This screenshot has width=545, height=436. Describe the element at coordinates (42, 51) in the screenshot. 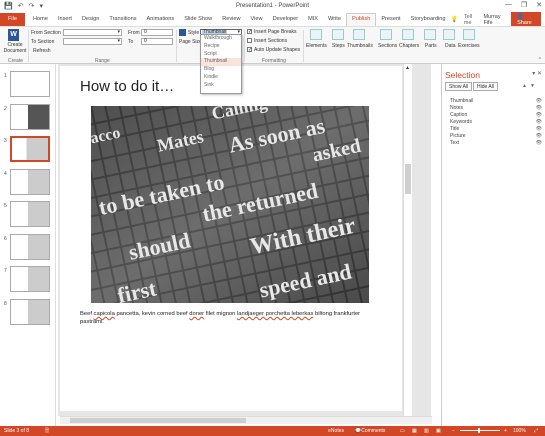

I see `refresh-button: Refresh` at that location.